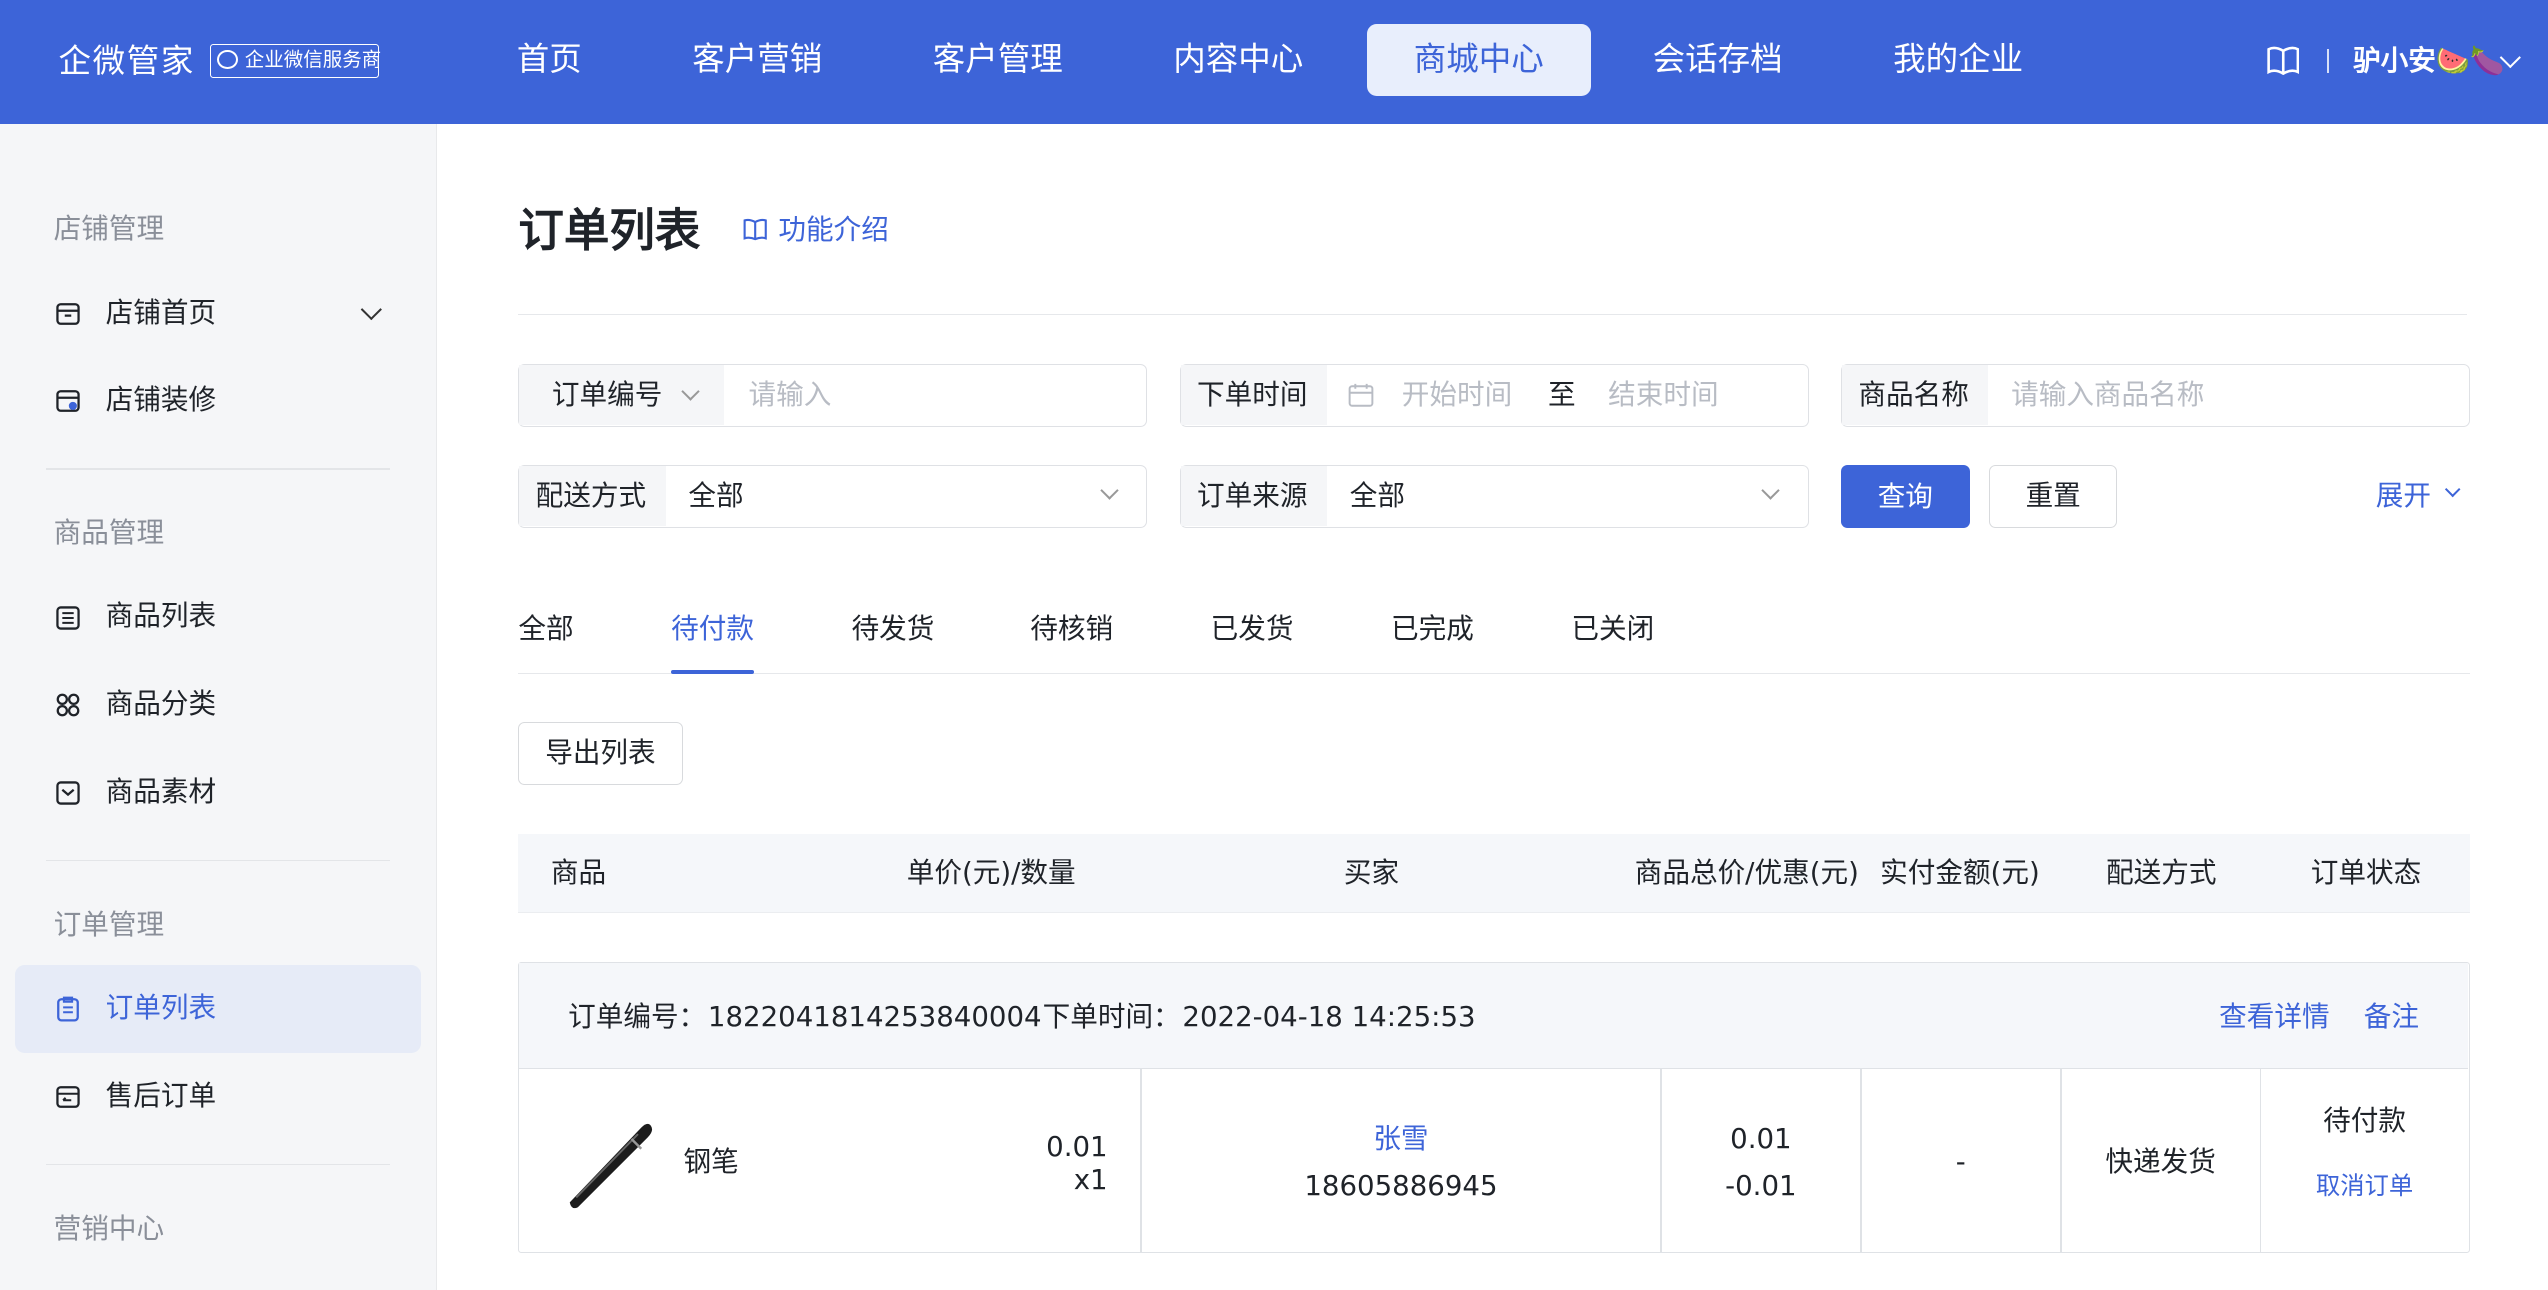  What do you see at coordinates (1494, 496) in the screenshot?
I see `order-source-select: 订单来源 全部` at bounding box center [1494, 496].